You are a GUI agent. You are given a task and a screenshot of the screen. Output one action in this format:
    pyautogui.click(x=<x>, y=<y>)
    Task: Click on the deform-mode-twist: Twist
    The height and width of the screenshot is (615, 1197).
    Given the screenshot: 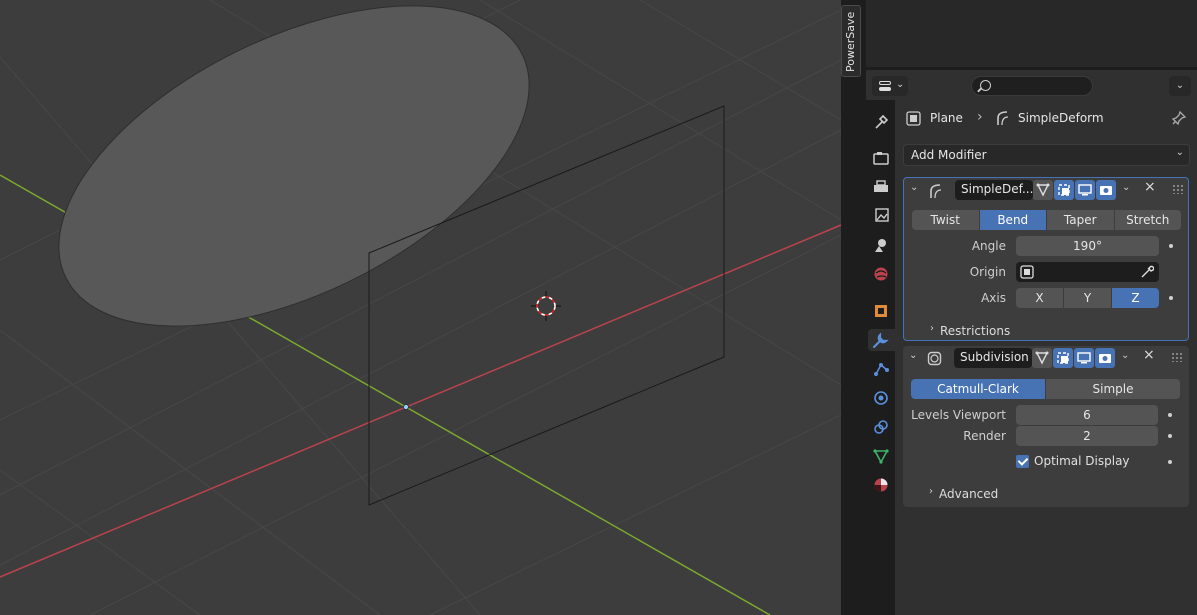 What is the action you would take?
    pyautogui.click(x=946, y=220)
    